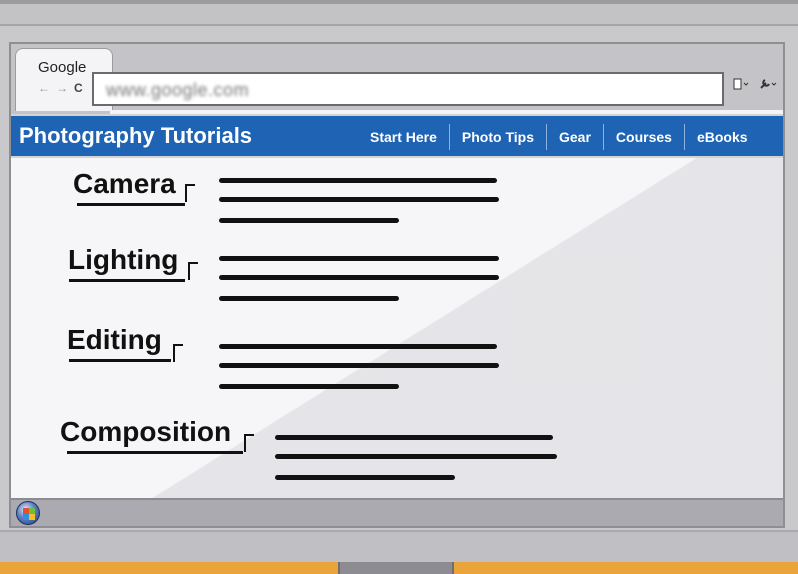  Describe the element at coordinates (446, 112) in the screenshot. I see `tab-strip-base` at that location.